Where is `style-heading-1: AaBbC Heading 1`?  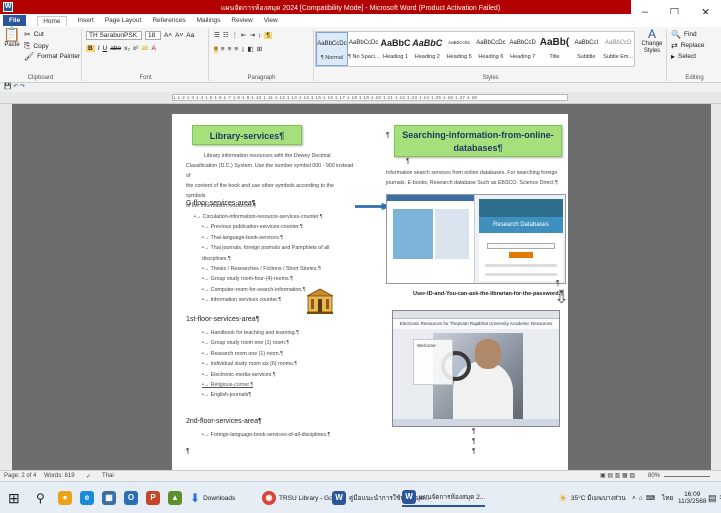
style-heading-1: AaBbC Heading 1 is located at coordinates (396, 49).